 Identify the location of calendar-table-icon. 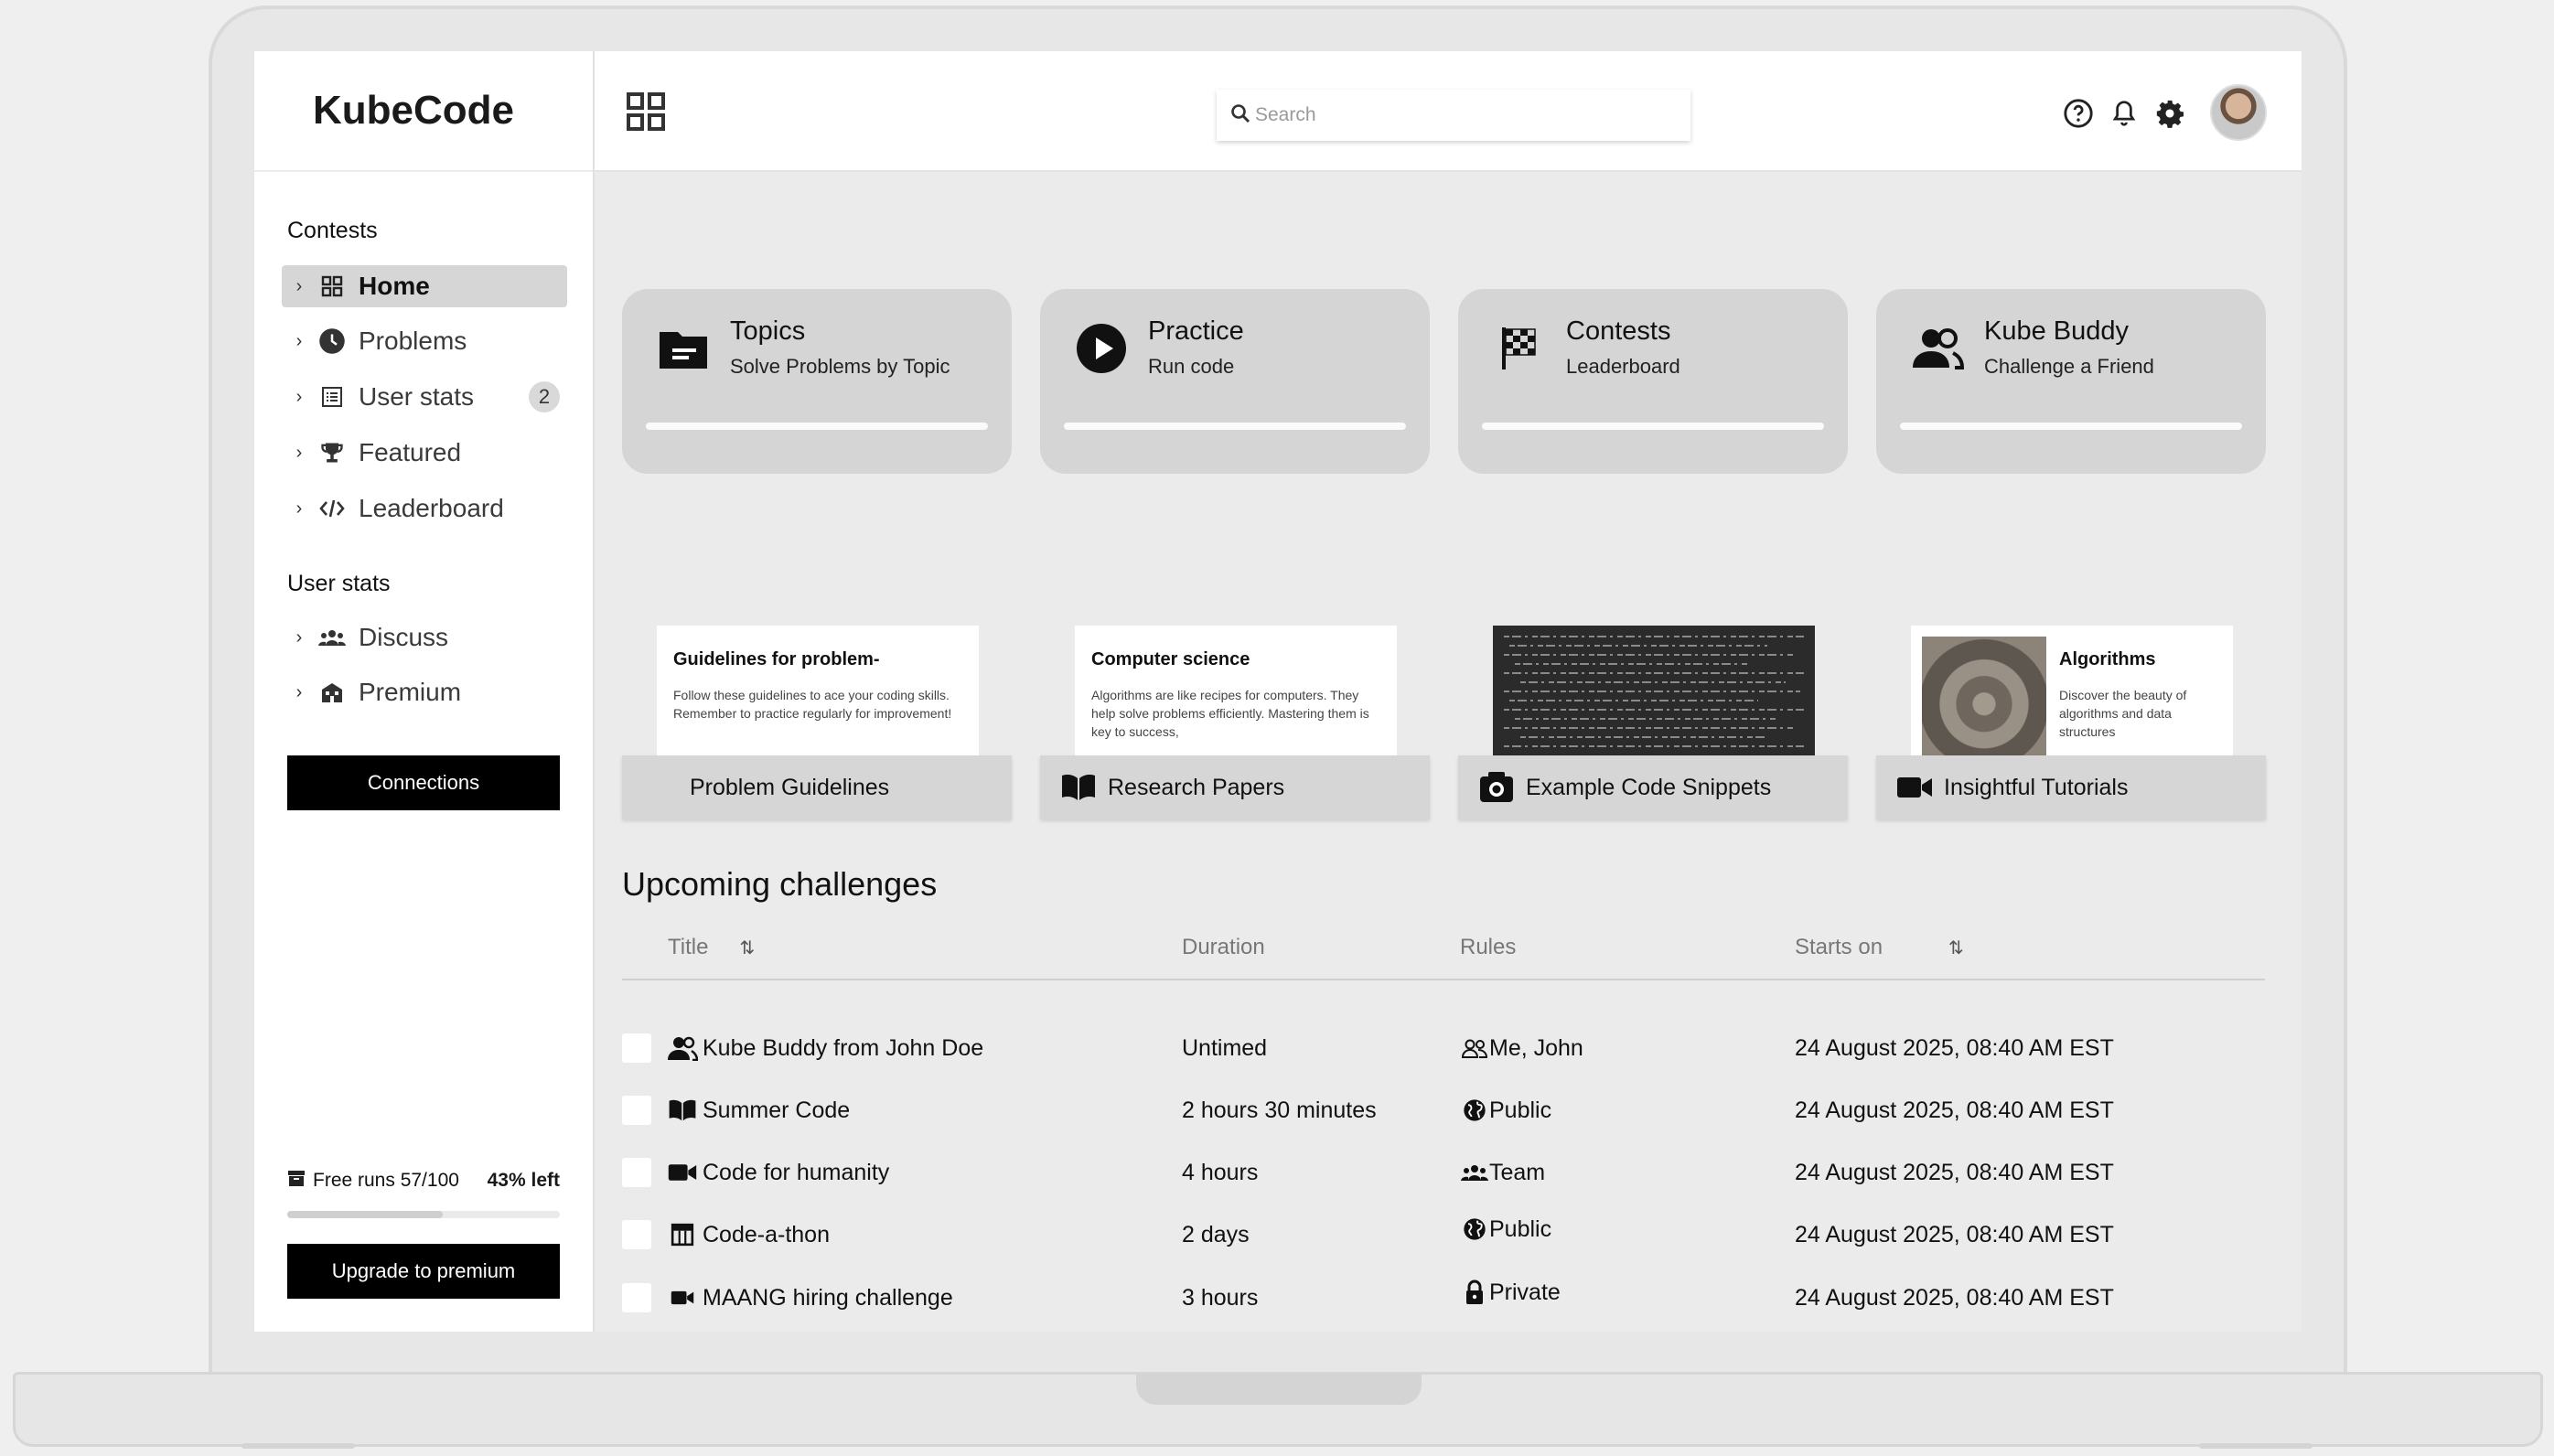
(682, 1234).